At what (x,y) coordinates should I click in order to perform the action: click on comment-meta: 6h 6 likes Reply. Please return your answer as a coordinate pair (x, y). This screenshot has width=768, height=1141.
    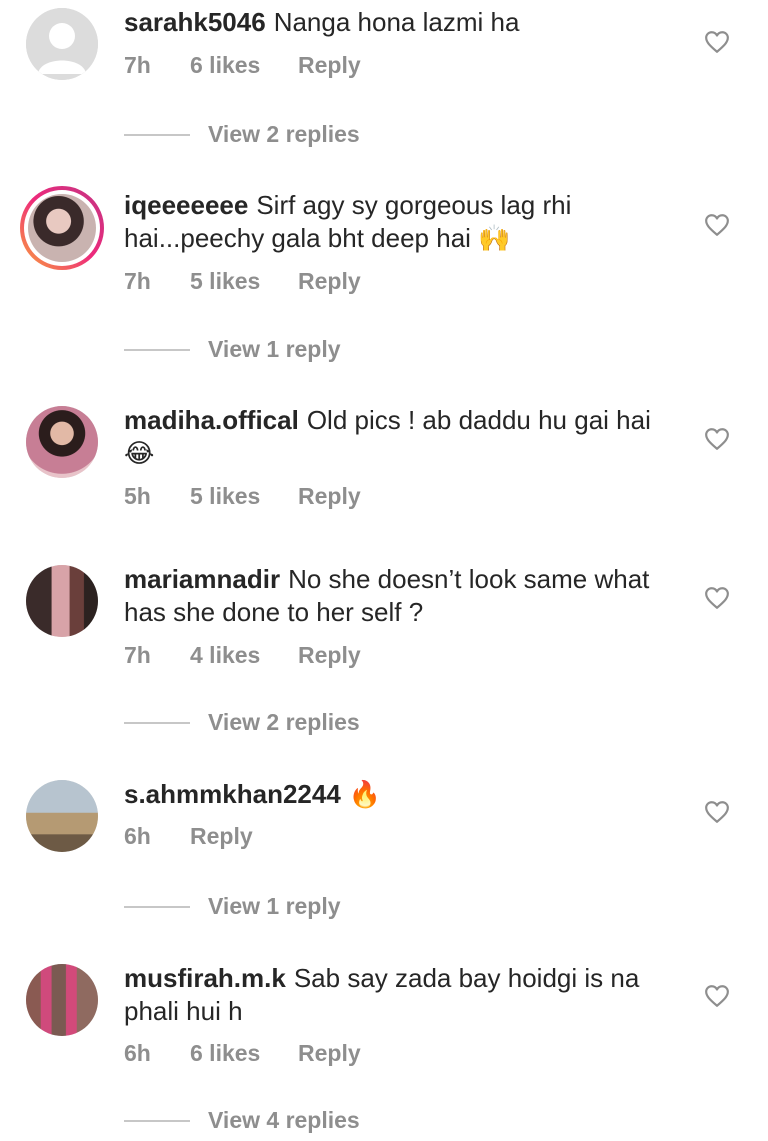
    Looking at the image, I should click on (242, 1053).